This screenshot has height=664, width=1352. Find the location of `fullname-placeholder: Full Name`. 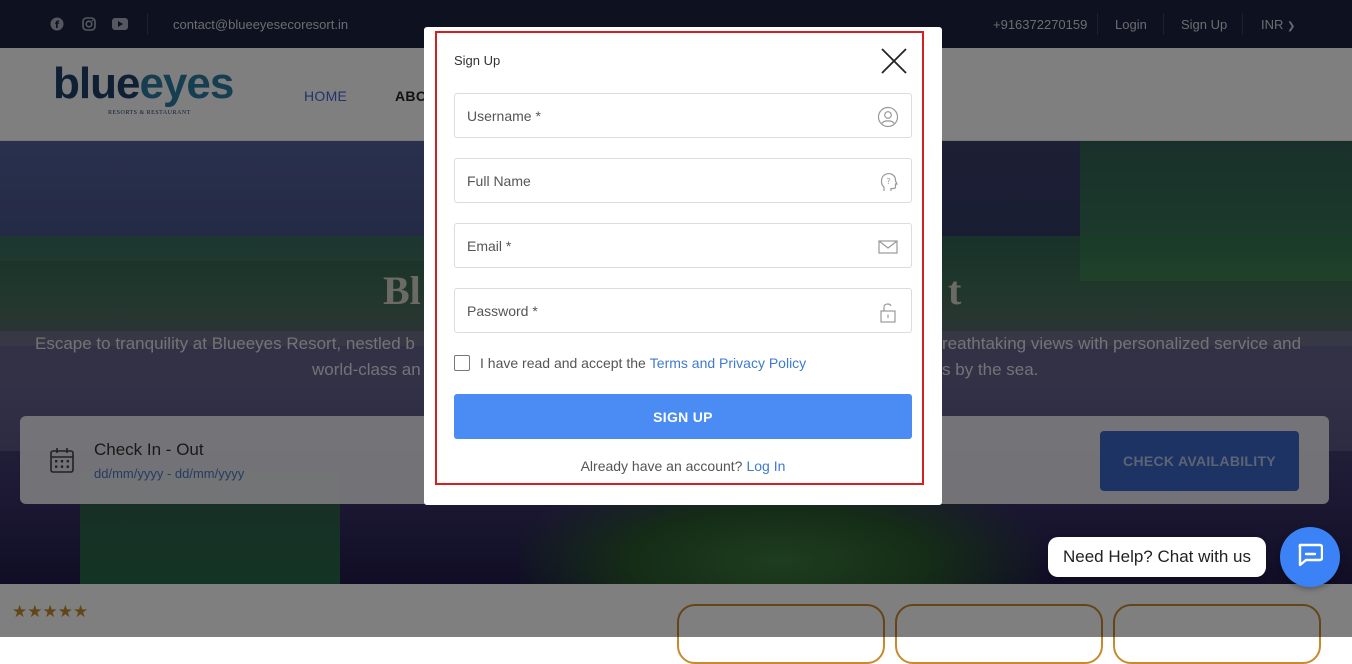

fullname-placeholder: Full Name is located at coordinates (499, 181).